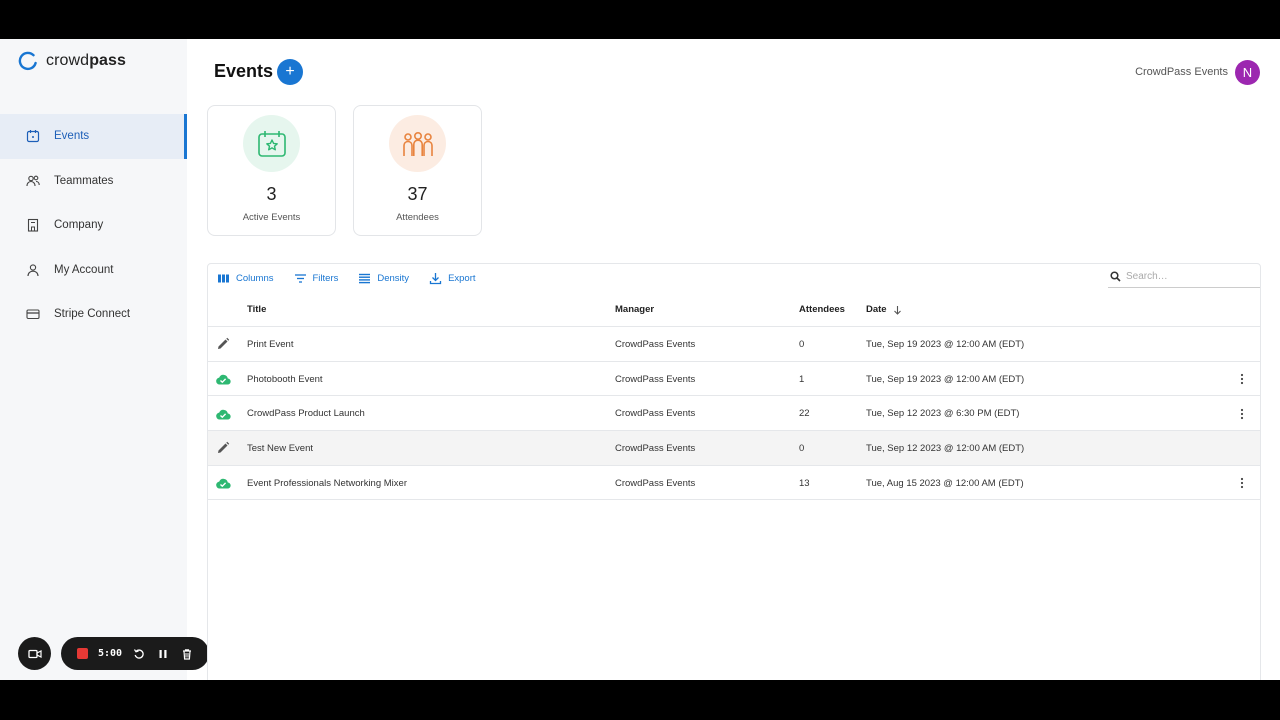 The width and height of the screenshot is (1280, 720). I want to click on sort-descending-icon, so click(897, 310).